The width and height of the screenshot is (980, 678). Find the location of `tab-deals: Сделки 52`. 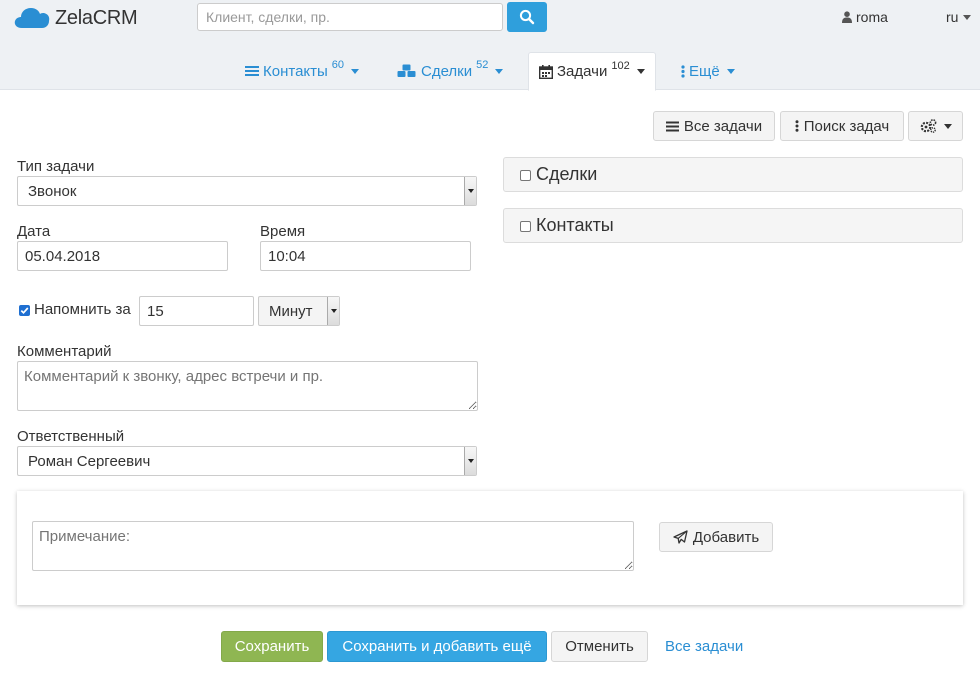

tab-deals: Сделки 52 is located at coordinates (450, 71).